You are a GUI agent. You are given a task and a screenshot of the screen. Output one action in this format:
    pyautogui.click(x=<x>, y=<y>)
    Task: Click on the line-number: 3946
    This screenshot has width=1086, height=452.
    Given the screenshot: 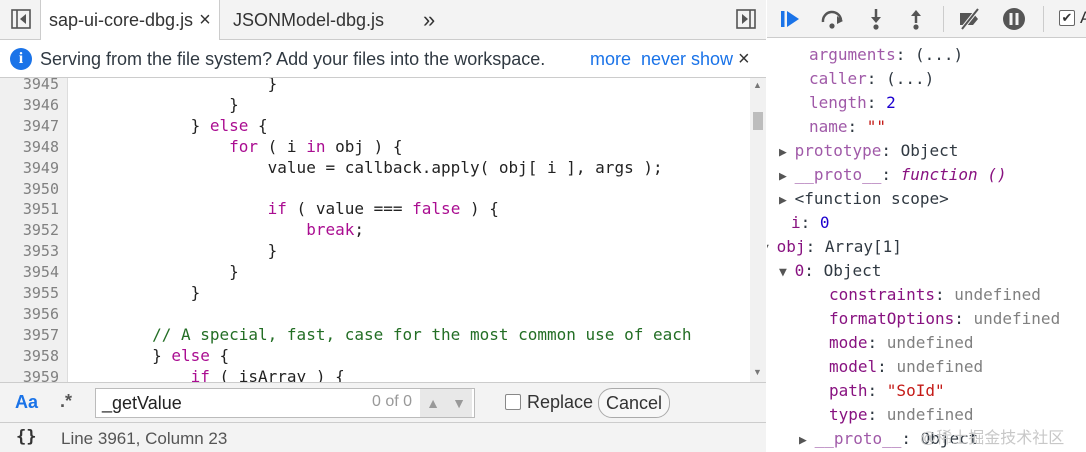 What is the action you would take?
    pyautogui.click(x=41, y=105)
    